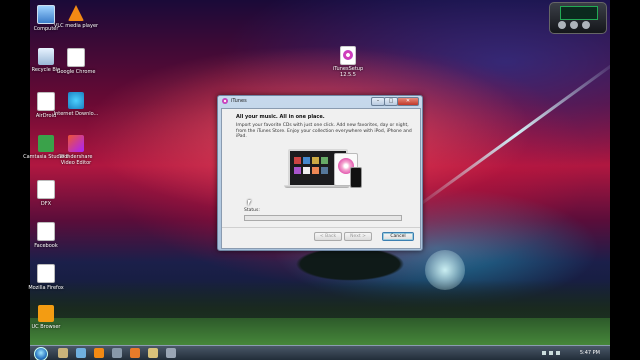  I want to click on maximize-button: □, so click(391, 101).